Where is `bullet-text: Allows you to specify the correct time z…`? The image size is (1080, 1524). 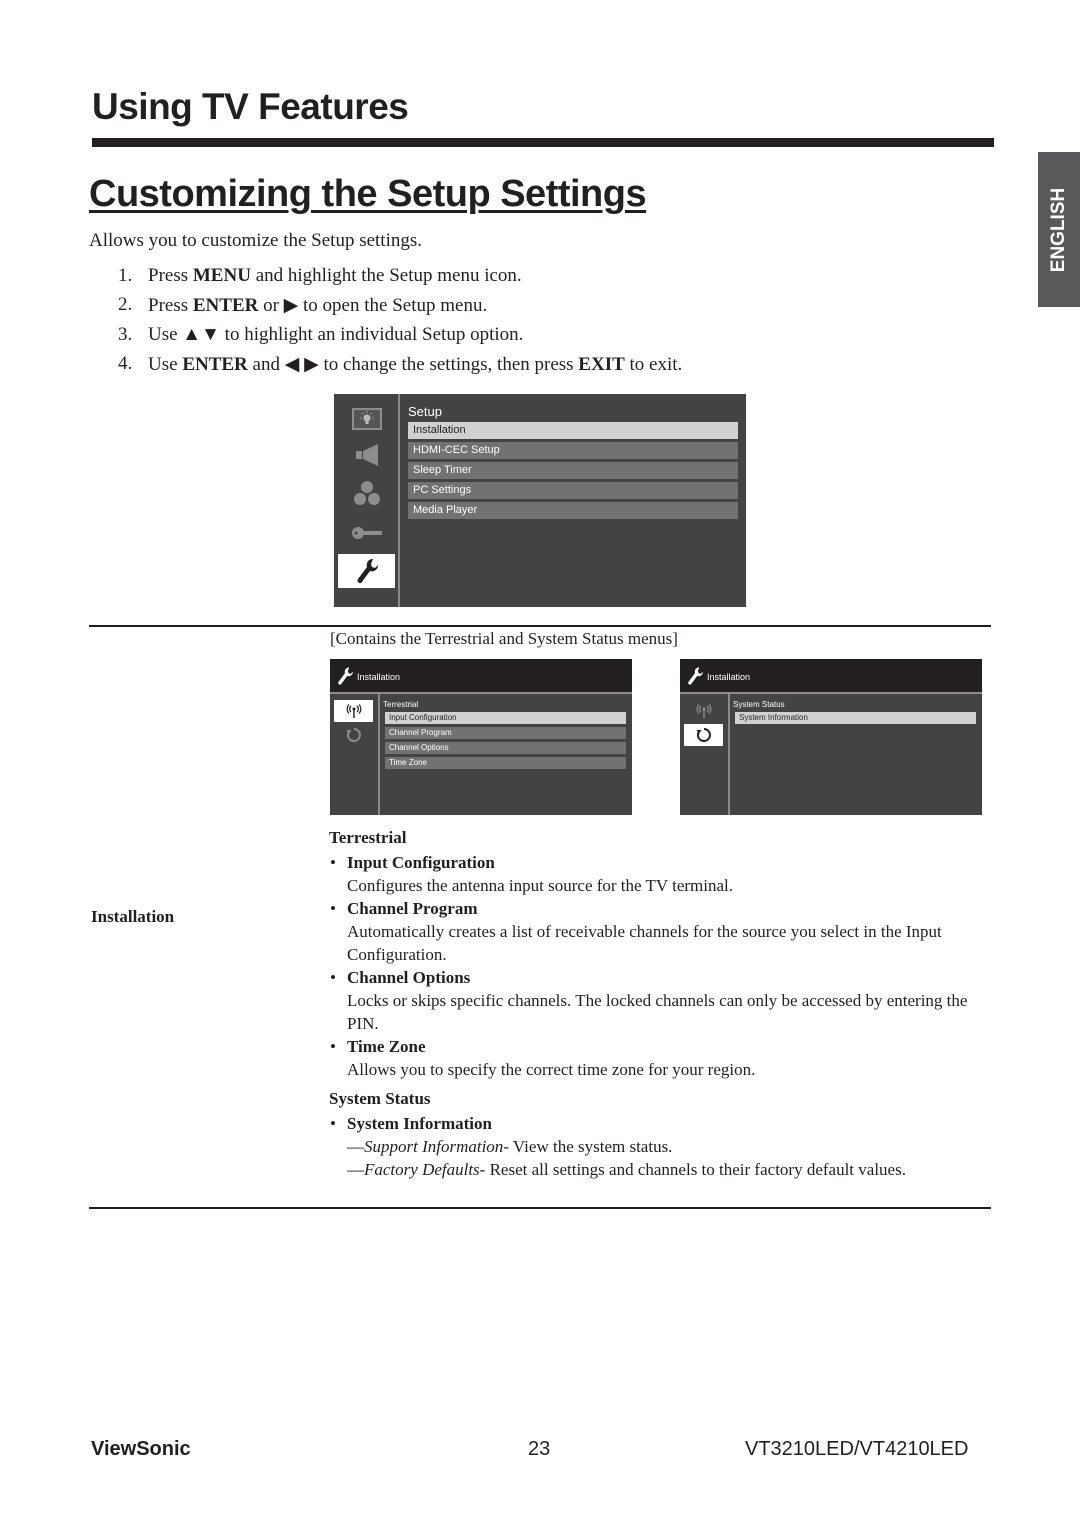
bullet-text: Allows you to specify the correct time z… is located at coordinates (551, 1069).